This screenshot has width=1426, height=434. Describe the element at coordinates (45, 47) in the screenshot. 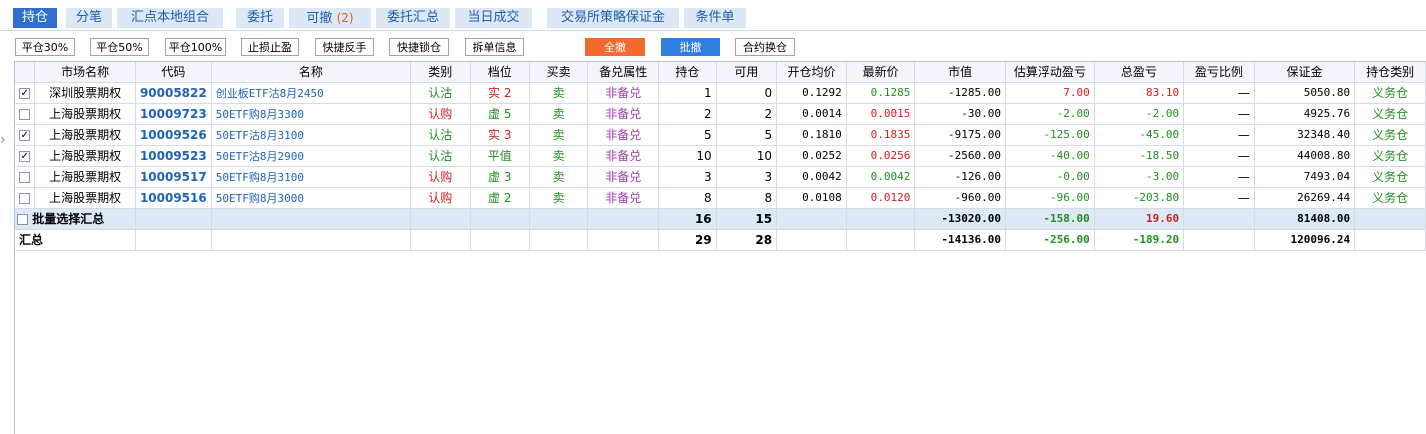

I see `close-30-button: 平仓30%` at that location.